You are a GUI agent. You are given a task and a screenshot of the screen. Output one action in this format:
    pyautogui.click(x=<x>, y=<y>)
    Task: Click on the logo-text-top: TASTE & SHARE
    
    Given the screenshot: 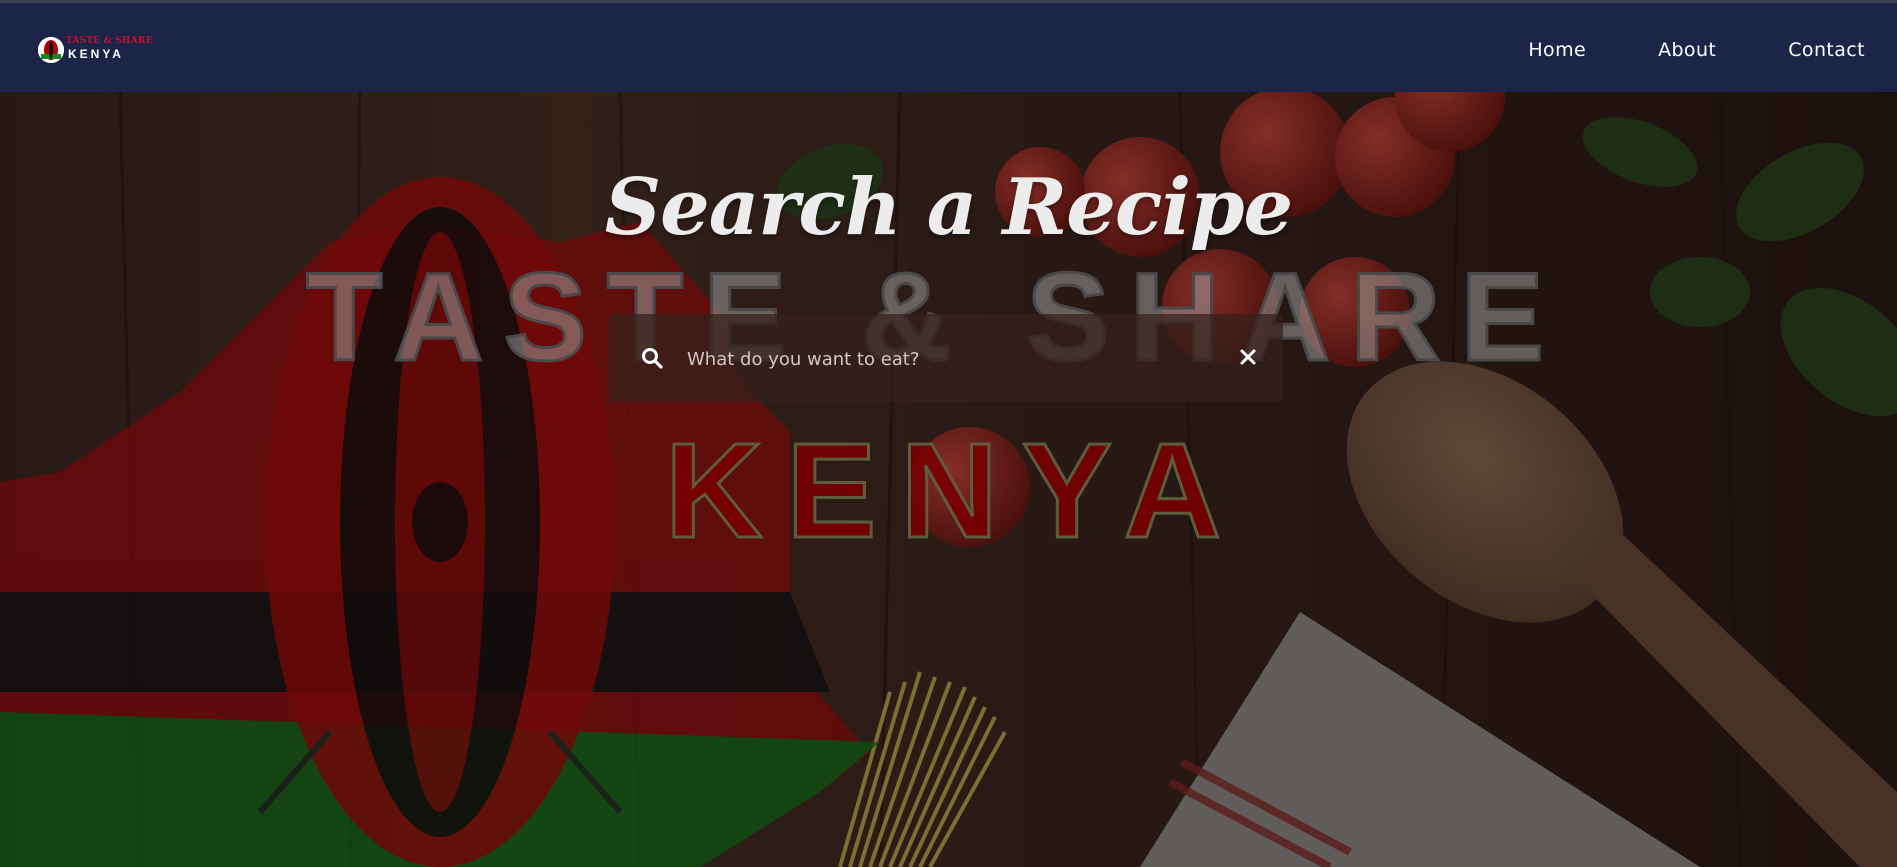 What is the action you would take?
    pyautogui.click(x=109, y=41)
    